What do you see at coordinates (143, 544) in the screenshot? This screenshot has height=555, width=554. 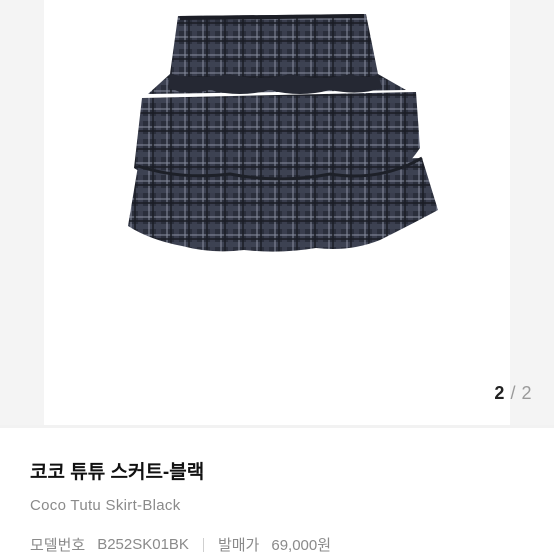 I see `model-number-value: B252SK01BK` at bounding box center [143, 544].